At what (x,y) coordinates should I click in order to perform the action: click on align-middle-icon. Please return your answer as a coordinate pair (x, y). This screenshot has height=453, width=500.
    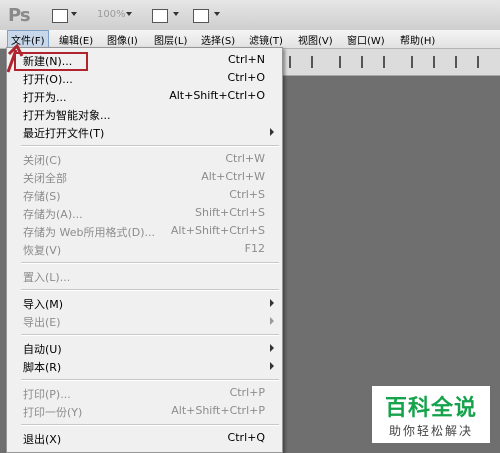
    Looking at the image, I should click on (317, 62).